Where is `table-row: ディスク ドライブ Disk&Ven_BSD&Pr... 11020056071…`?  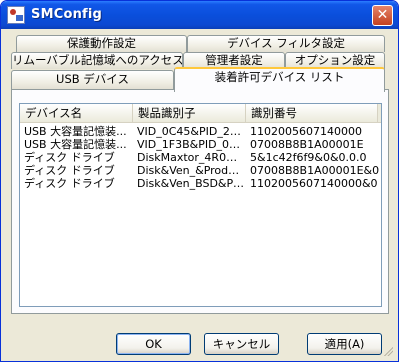 table-row: ディスク ドライブ Disk&Ven_BSD&Pr... 11020056071… is located at coordinates (200, 183).